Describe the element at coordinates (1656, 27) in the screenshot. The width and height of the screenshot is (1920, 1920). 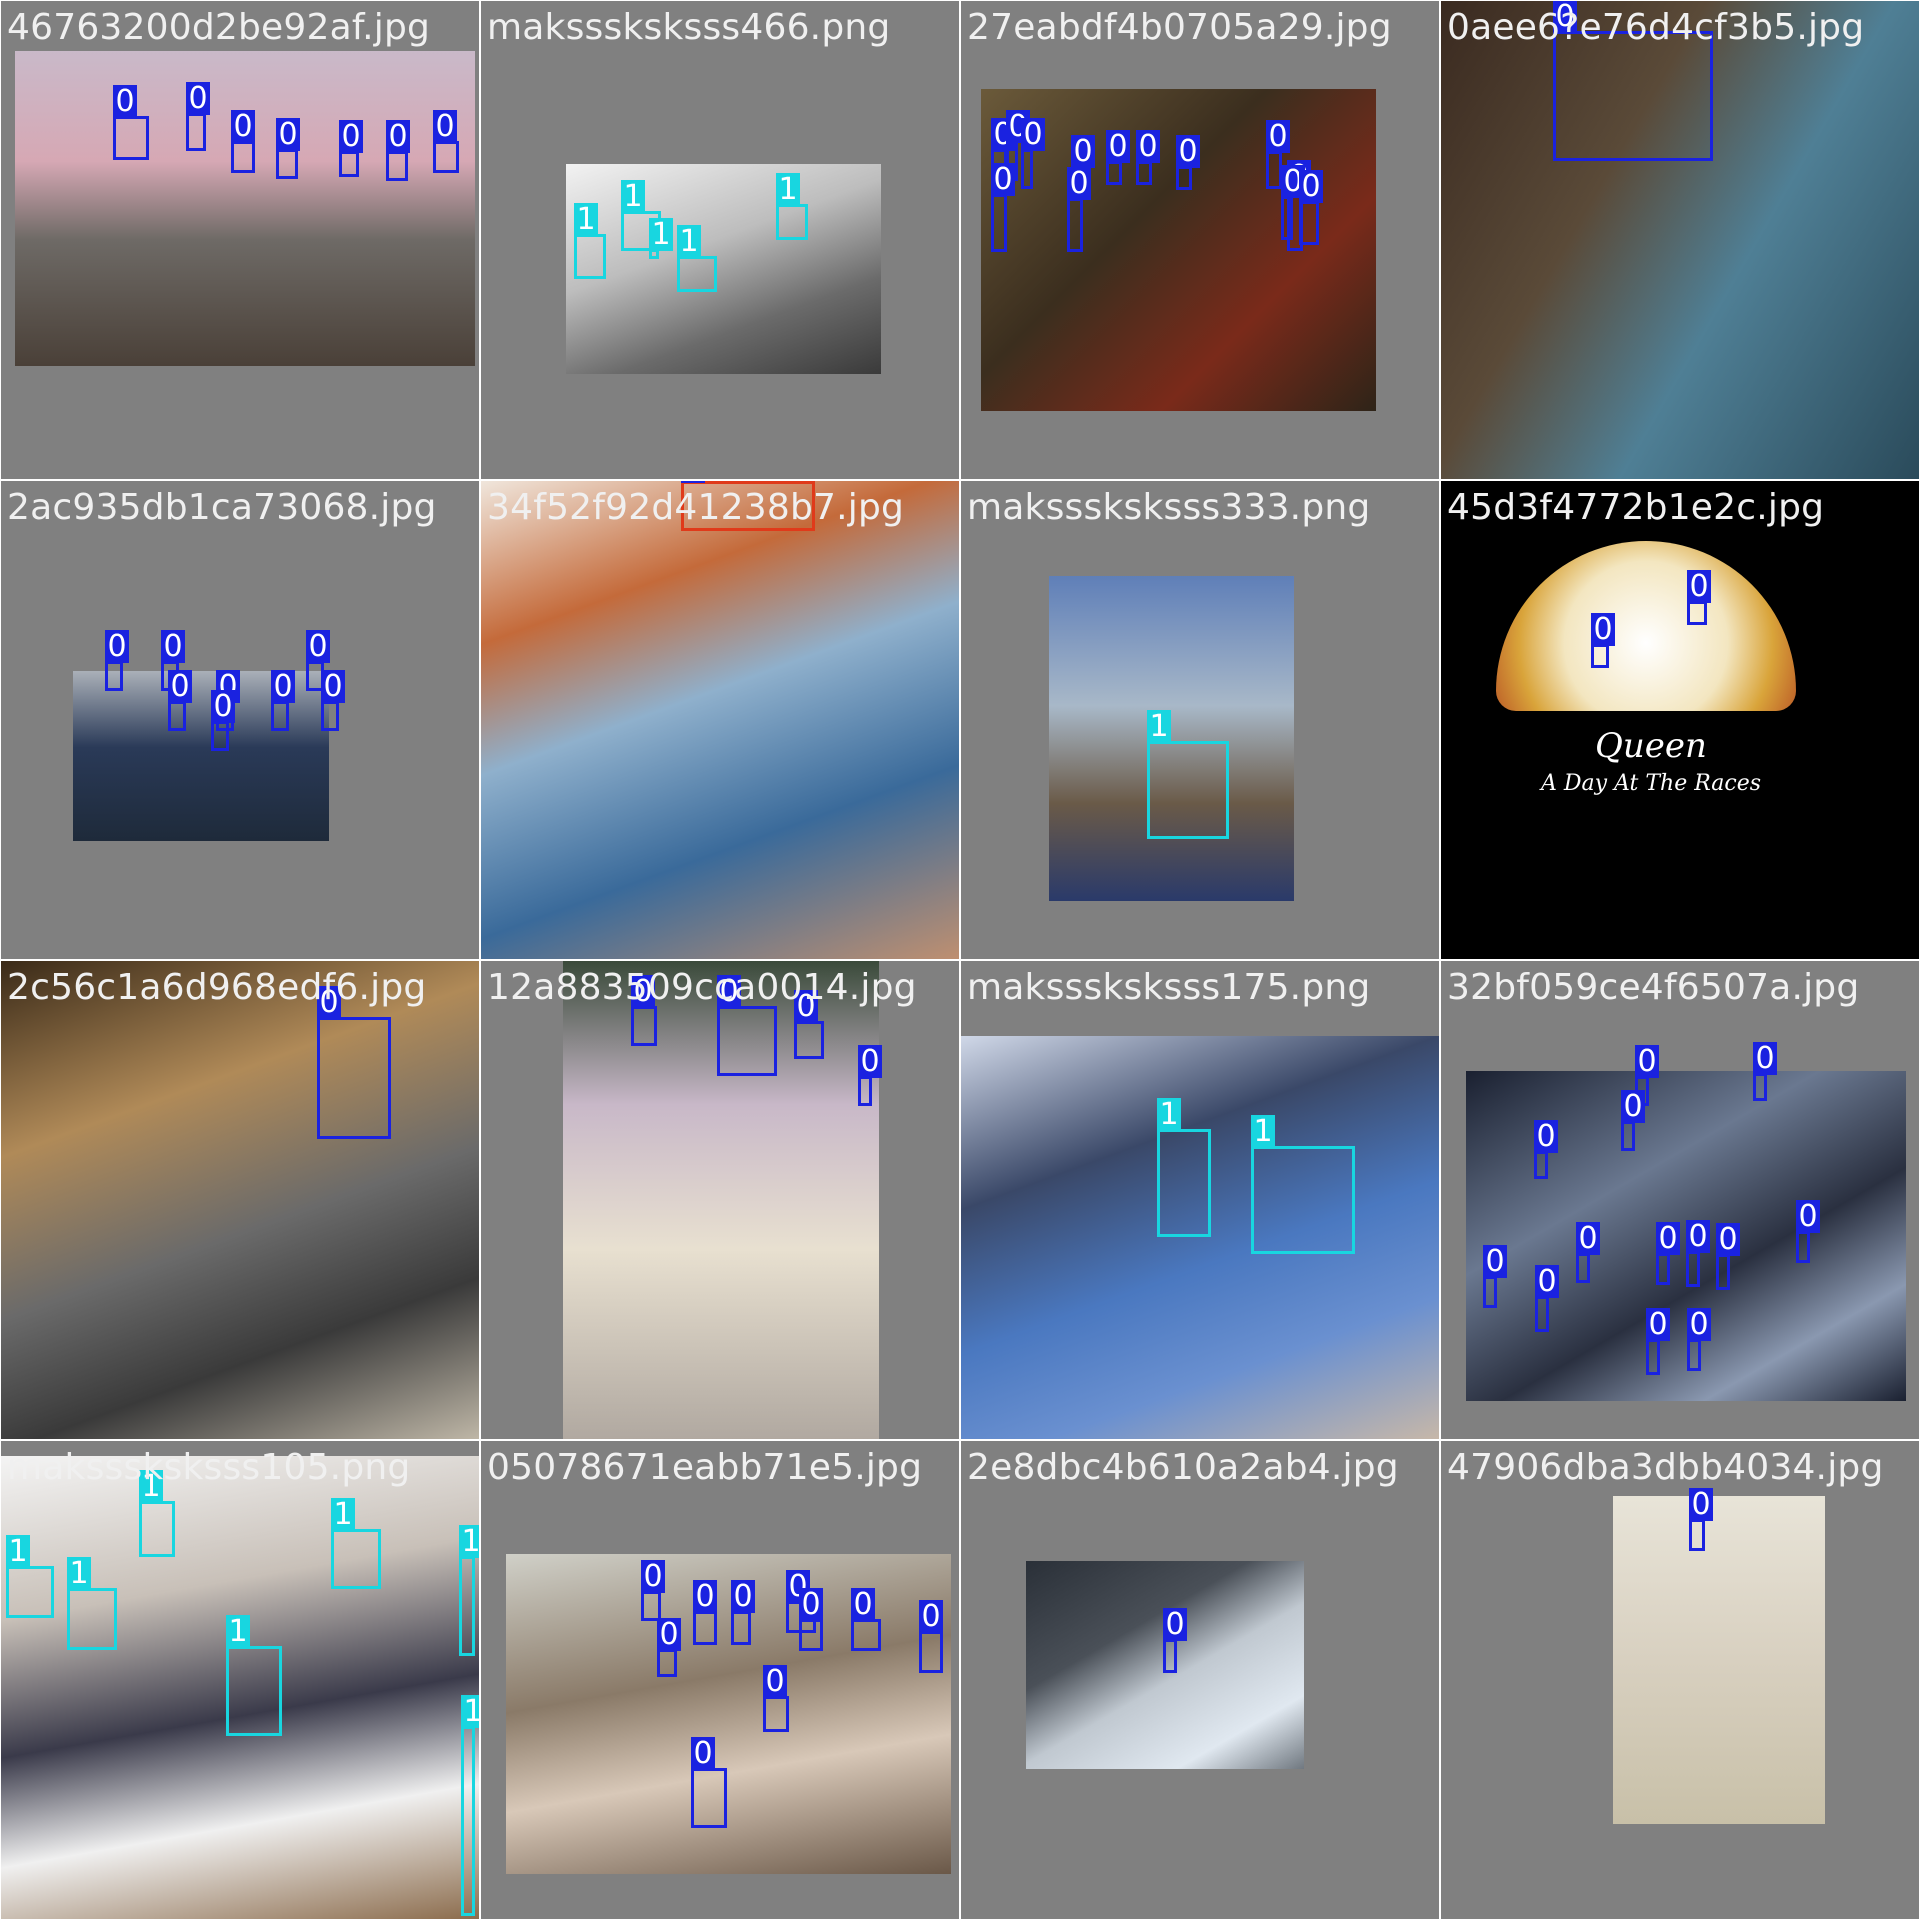
I see `image-filename: 0aee6?e76d4cf3b5.jpg` at that location.